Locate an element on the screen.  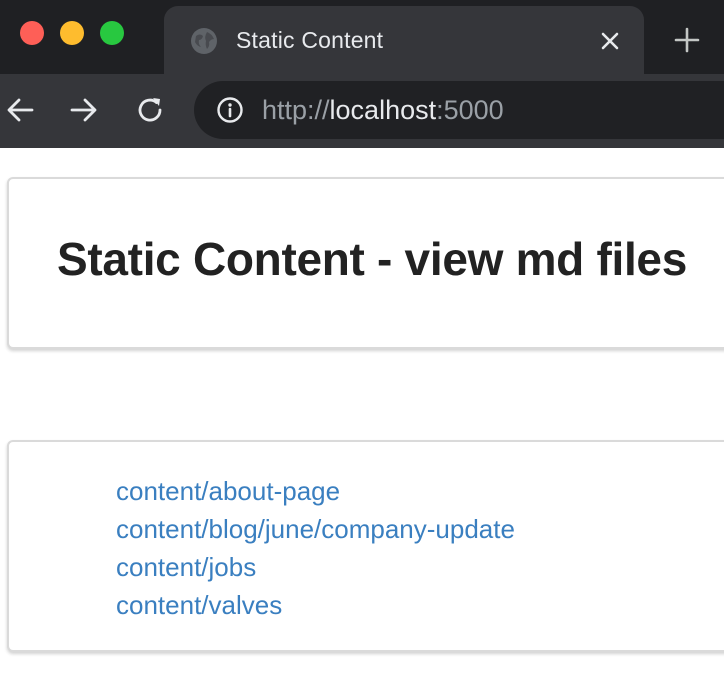
page-title: Static Content - view md files is located at coordinates (372, 259).